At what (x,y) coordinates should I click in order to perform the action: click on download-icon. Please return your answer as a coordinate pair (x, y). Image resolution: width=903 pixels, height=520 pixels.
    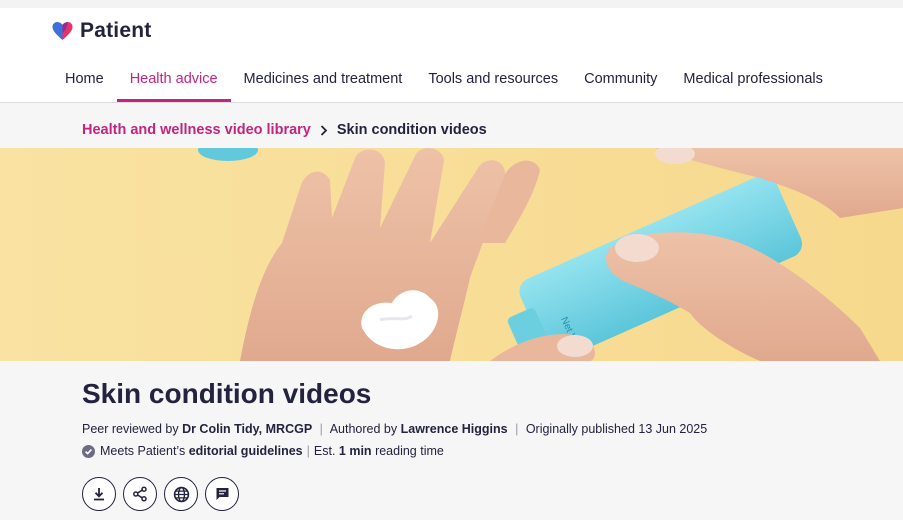
    Looking at the image, I should click on (99, 494).